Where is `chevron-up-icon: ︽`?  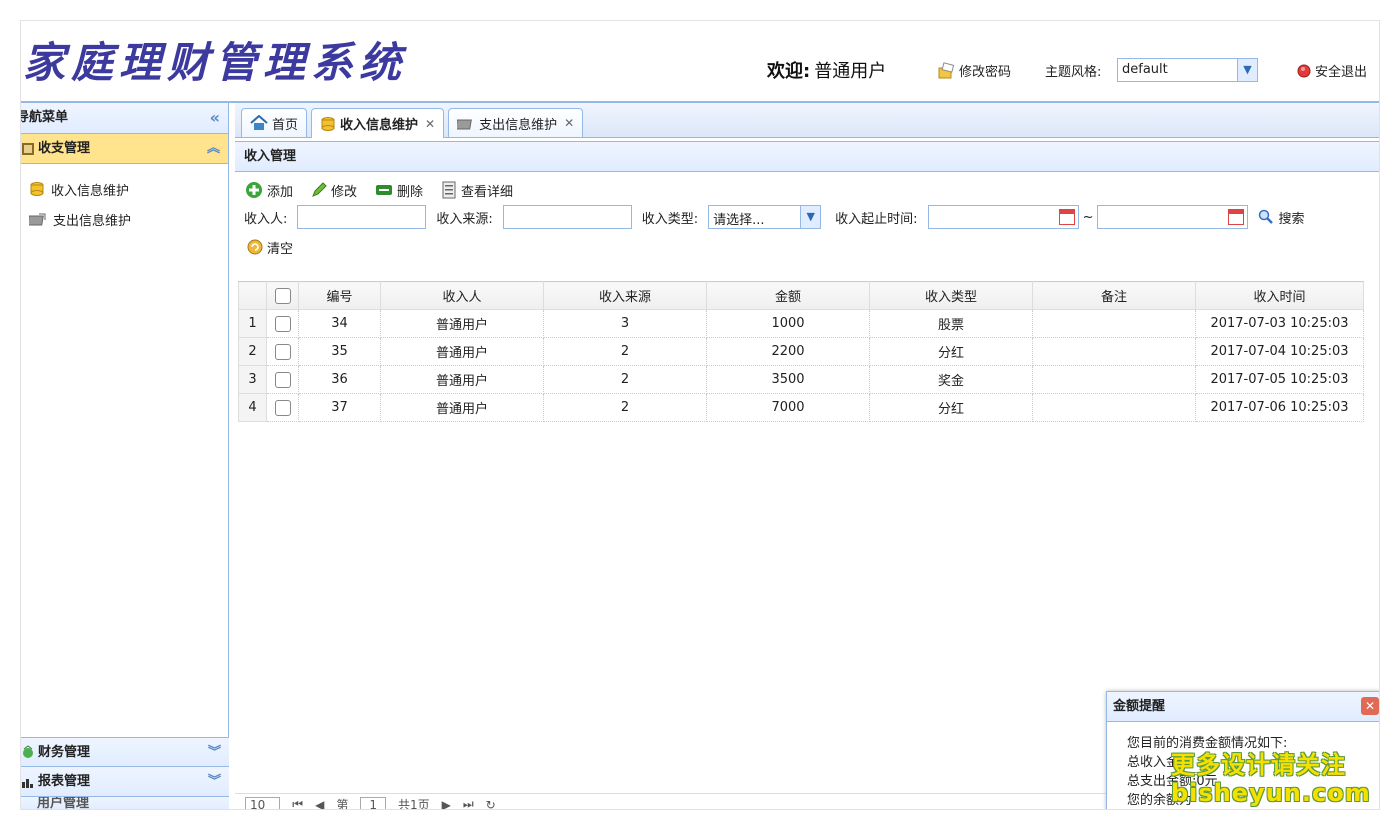 chevron-up-icon: ︽ is located at coordinates (213, 148).